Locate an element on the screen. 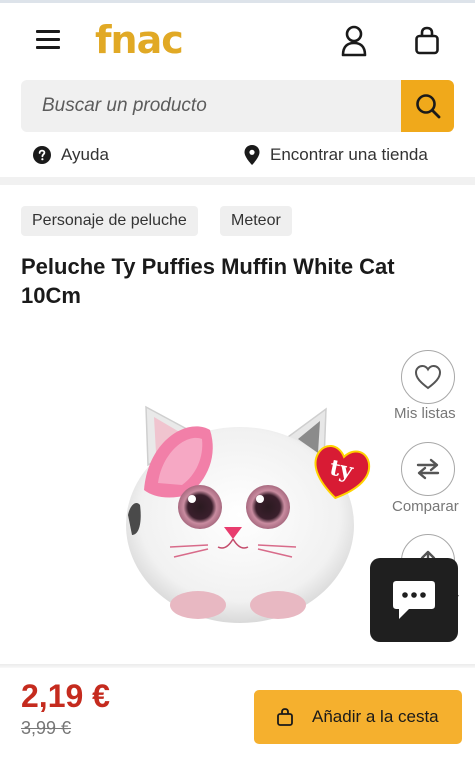 The image size is (475, 758). store-finder-label: Encontrar una tienda is located at coordinates (349, 154).